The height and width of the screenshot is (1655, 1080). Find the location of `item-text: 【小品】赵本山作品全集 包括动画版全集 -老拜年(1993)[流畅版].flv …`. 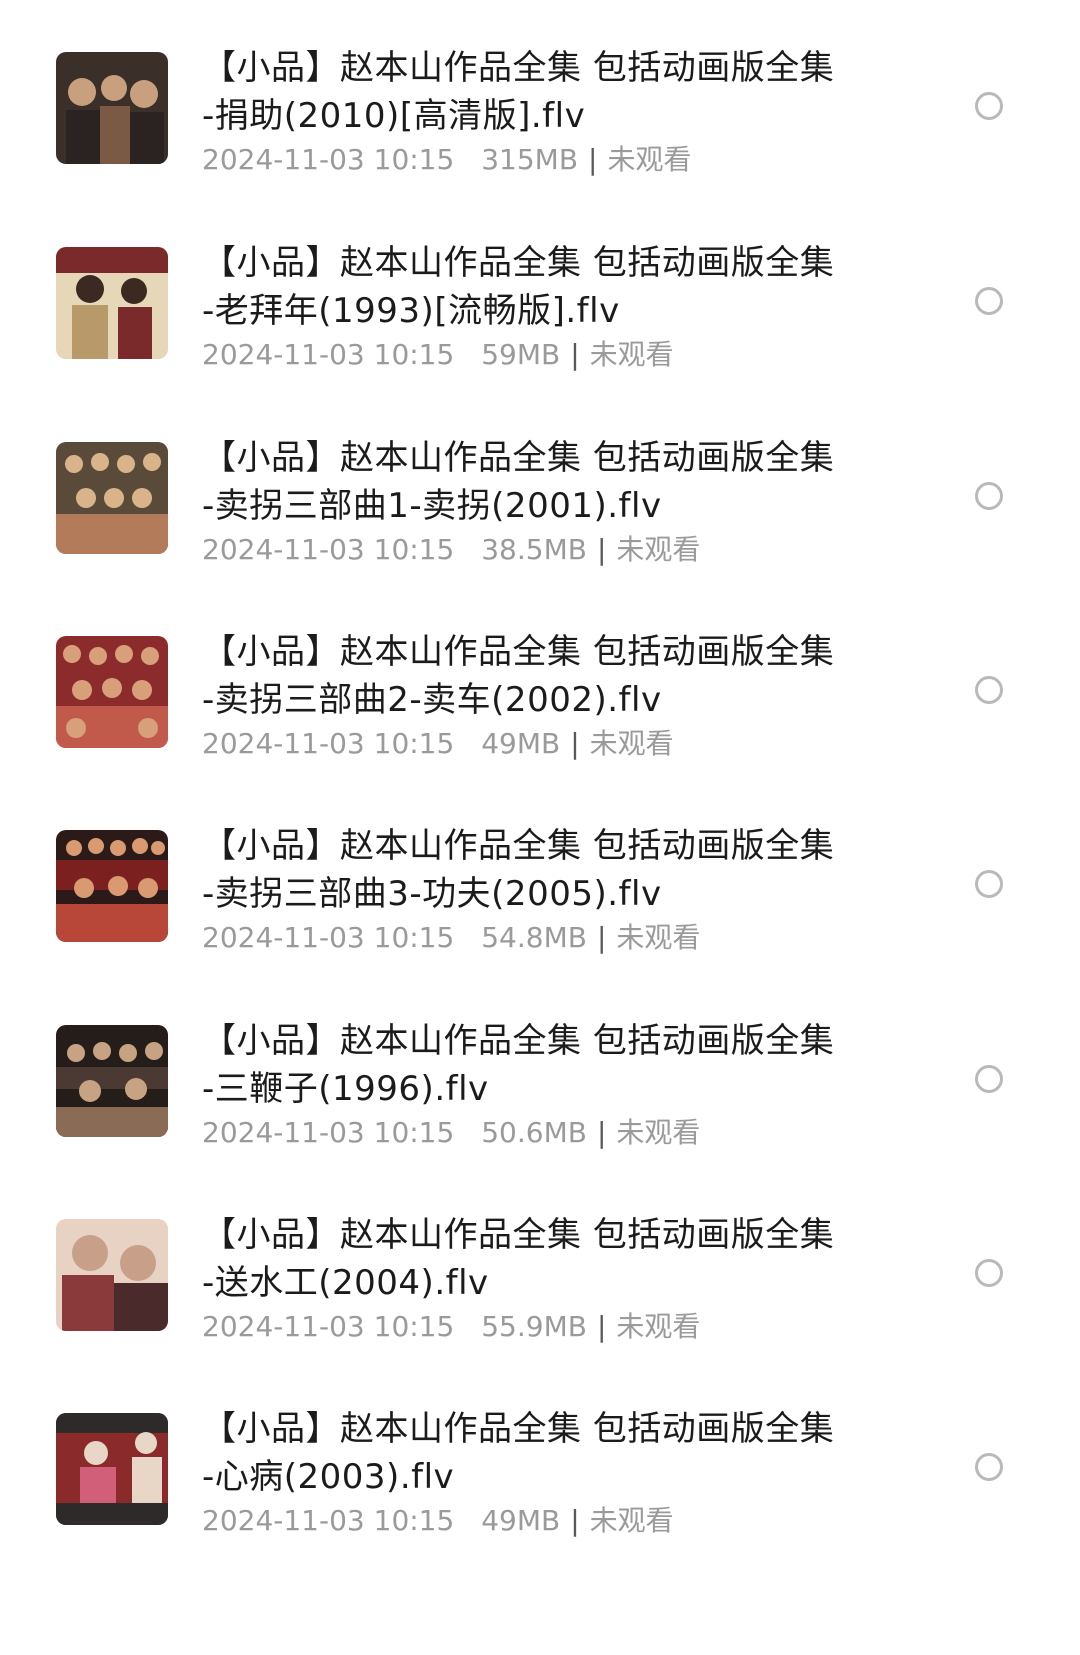

item-text: 【小品】赵本山作品全集 包括动画版全集 -老拜年(1993)[流畅版].flv … is located at coordinates (552, 307).